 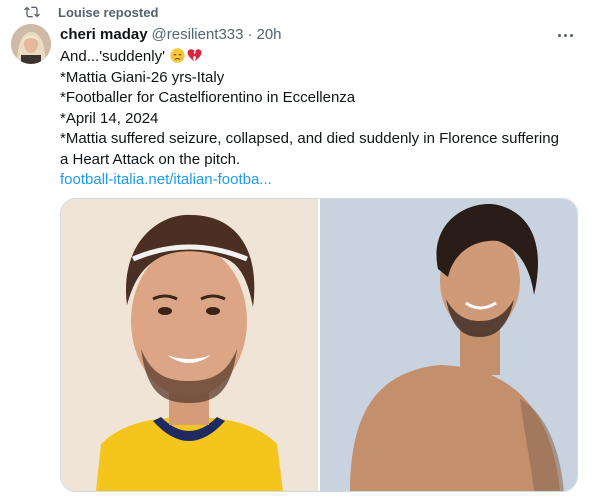 I want to click on repost-indicator: Louise reposted, so click(x=91, y=12).